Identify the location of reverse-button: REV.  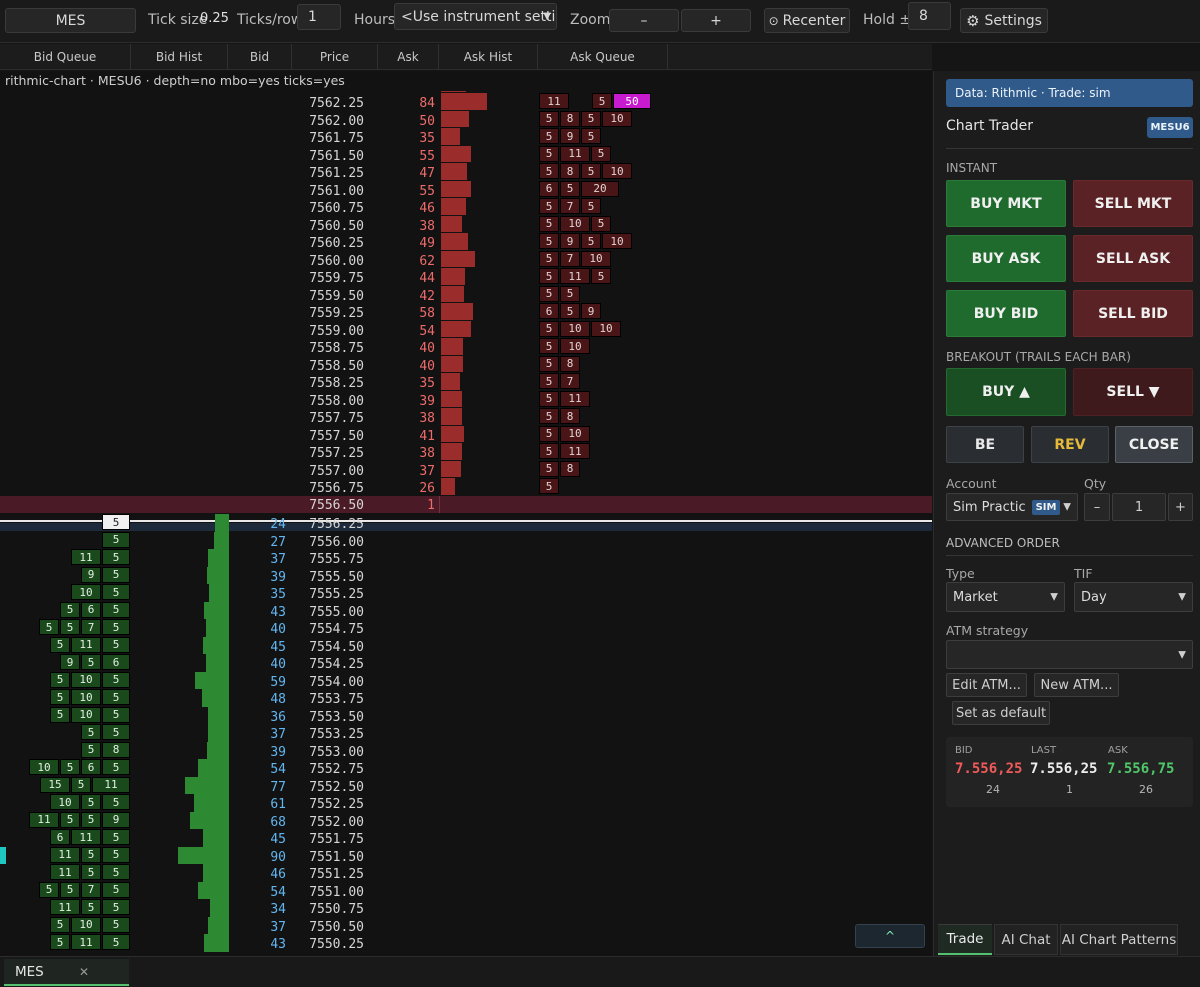
(1070, 444).